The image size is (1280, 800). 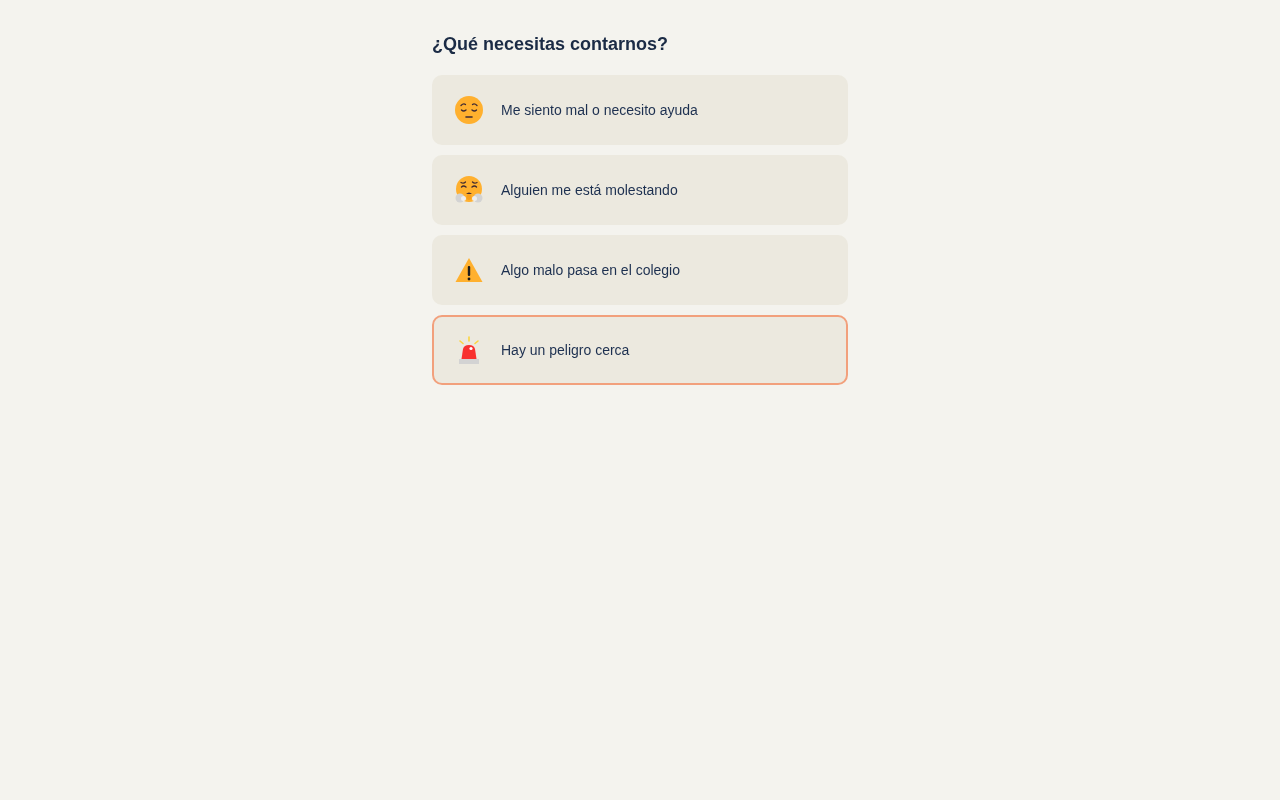 I want to click on option-card: Hay un peligro cerca, so click(x=640, y=350).